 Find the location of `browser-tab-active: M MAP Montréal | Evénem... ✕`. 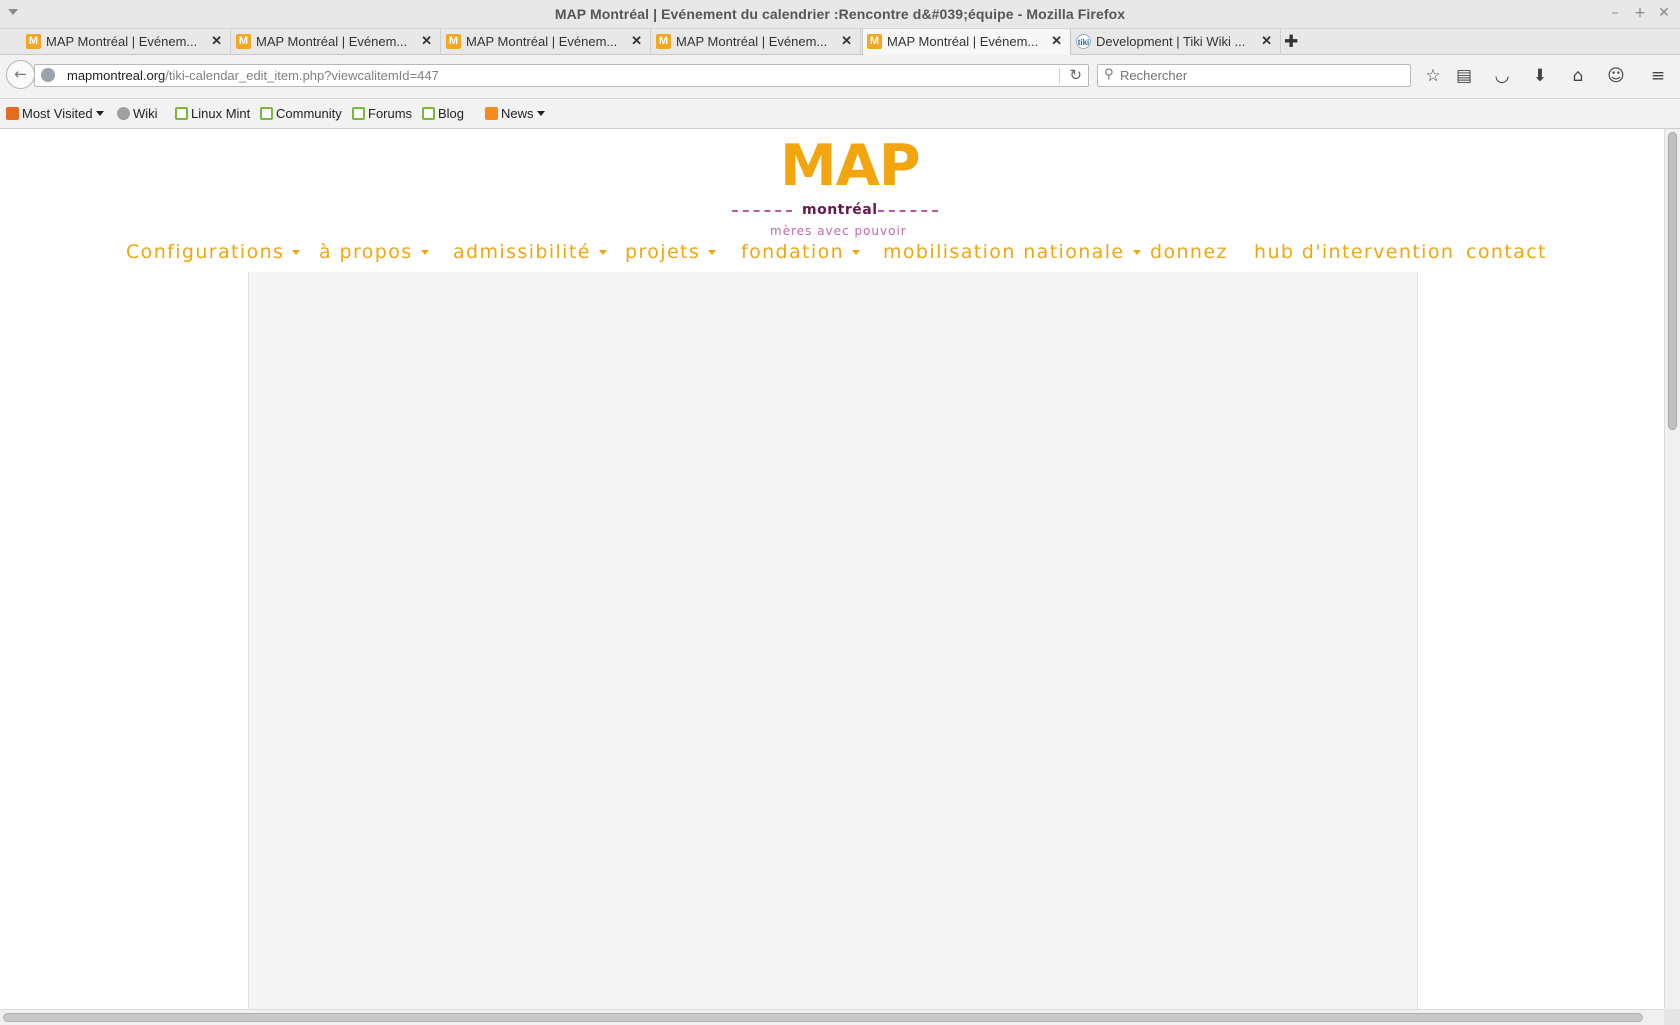

browser-tab-active: M MAP Montréal | Evénem... ✕ is located at coordinates (966, 42).